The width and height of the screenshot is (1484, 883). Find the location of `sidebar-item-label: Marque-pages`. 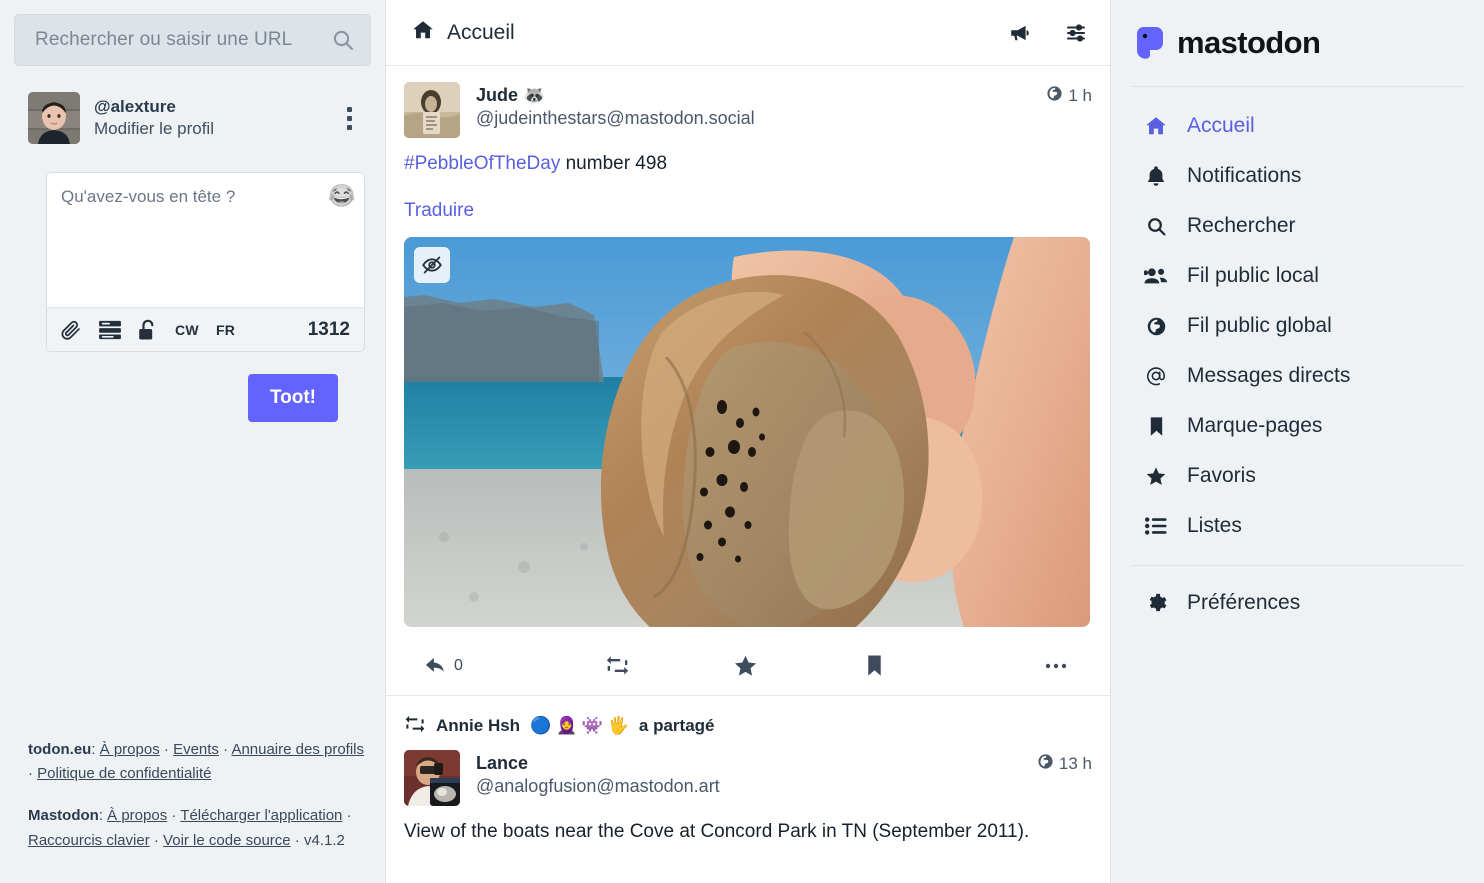

sidebar-item-label: Marque-pages is located at coordinates (1255, 425).